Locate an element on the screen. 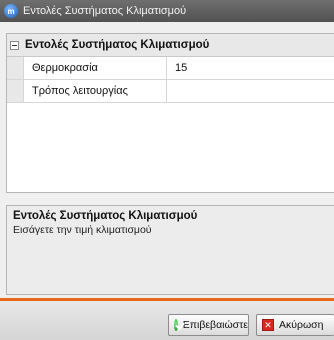  property-row-mode: Τρόπος λειτουργίας is located at coordinates (170, 91).